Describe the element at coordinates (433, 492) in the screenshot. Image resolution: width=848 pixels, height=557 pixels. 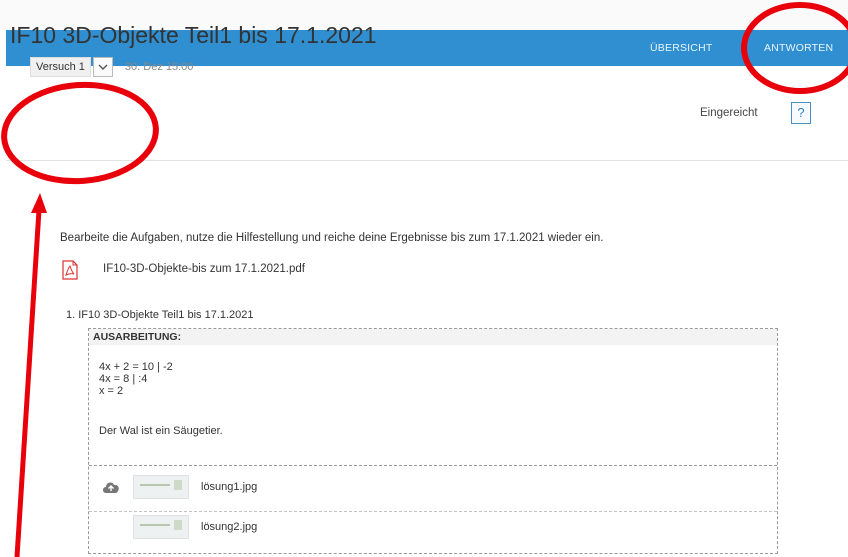
I see `file-row: lösung1.jpg` at that location.